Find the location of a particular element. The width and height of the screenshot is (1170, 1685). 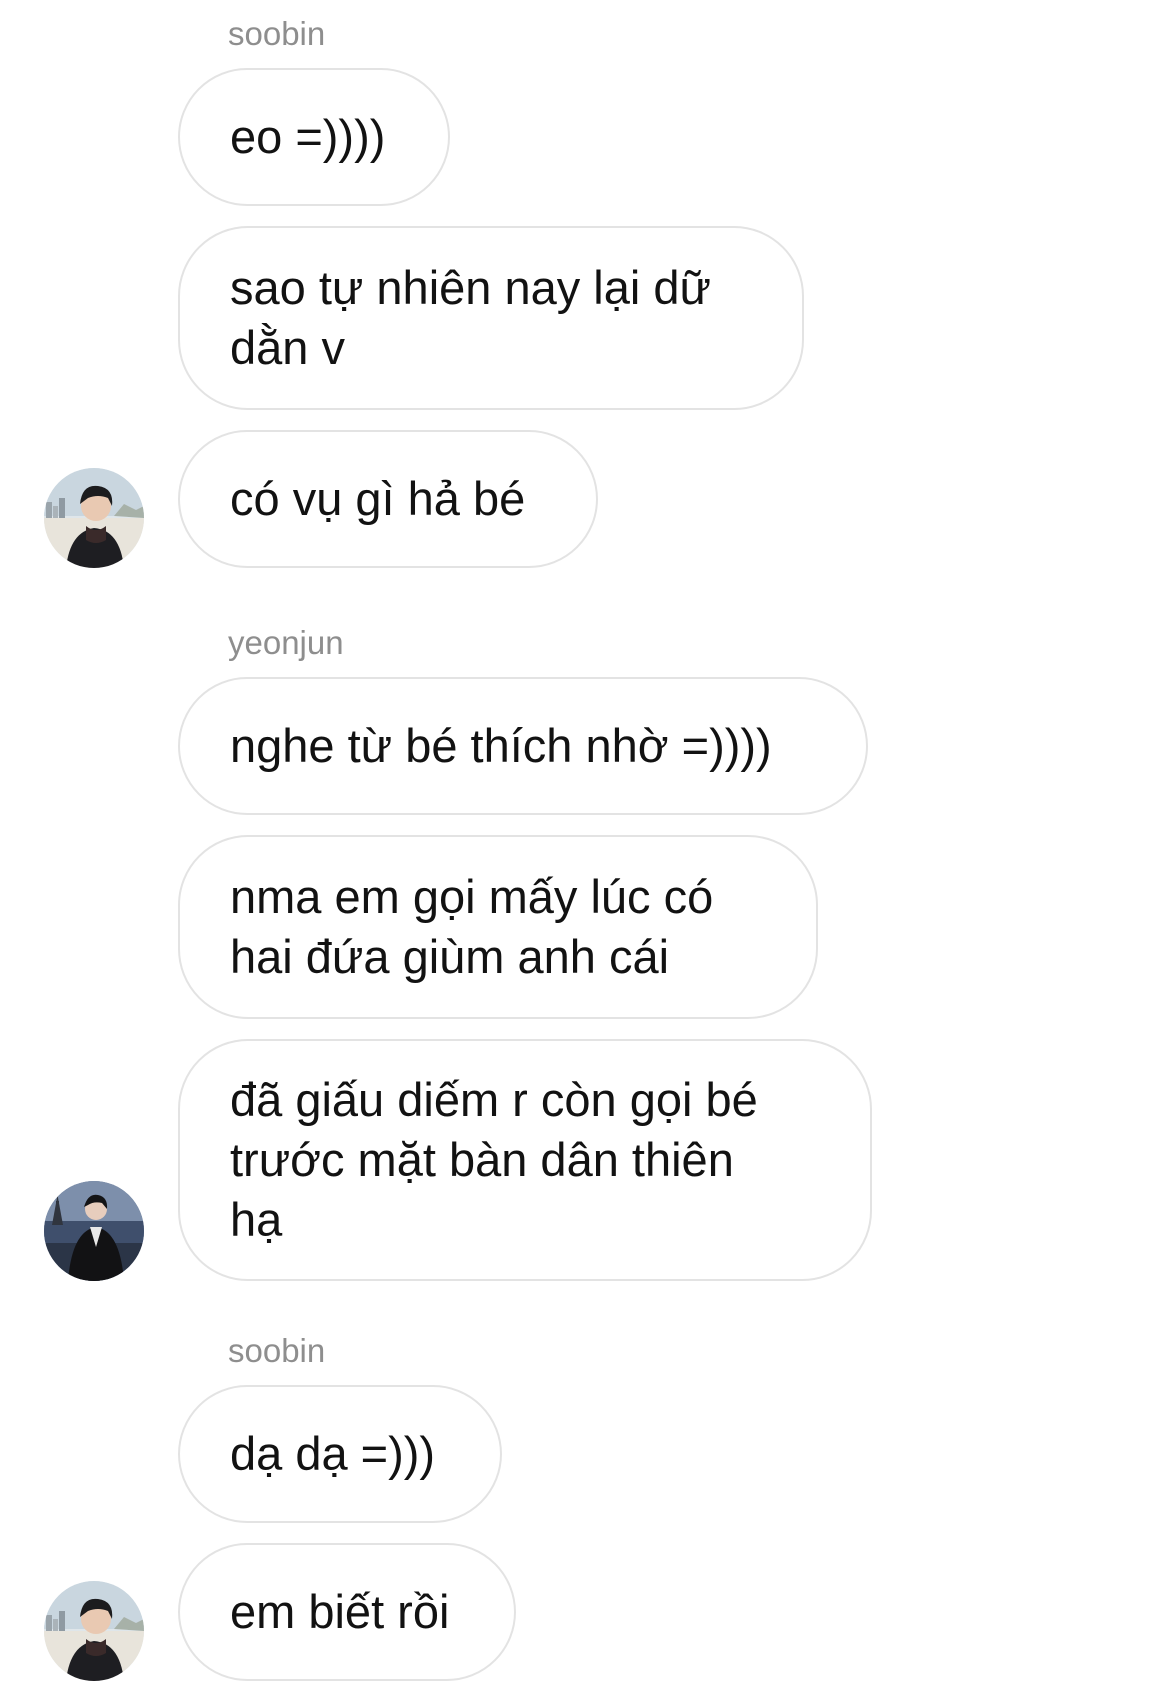

avatar-yeonjun is located at coordinates (94, 1231).